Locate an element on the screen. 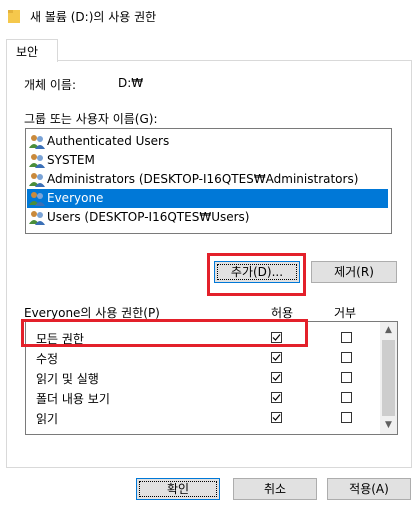 The width and height of the screenshot is (419, 509). cancel-button: 취소 is located at coordinates (275, 489).